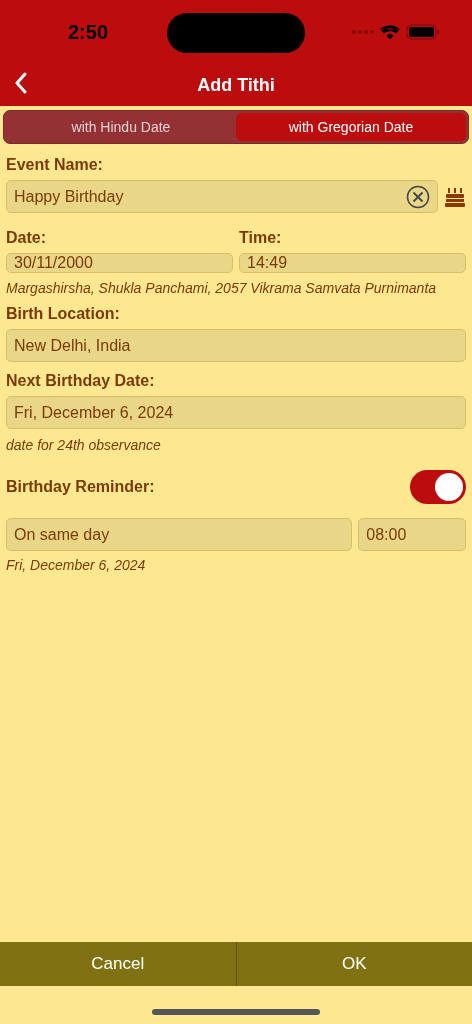 This screenshot has height=1024, width=472. What do you see at coordinates (88, 32) in the screenshot?
I see `status-time: 2:50` at bounding box center [88, 32].